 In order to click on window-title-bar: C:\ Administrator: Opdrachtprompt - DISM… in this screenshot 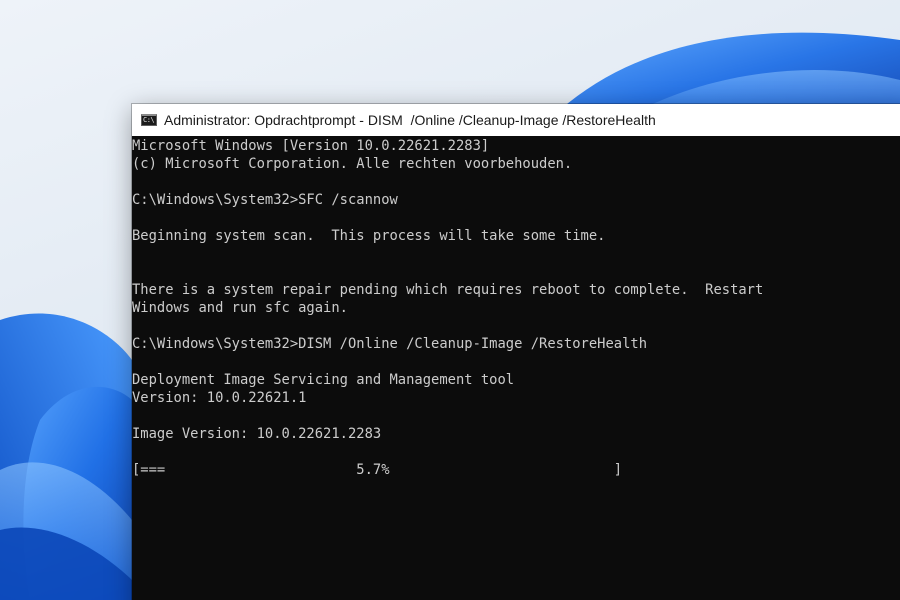, I will do `click(516, 120)`.